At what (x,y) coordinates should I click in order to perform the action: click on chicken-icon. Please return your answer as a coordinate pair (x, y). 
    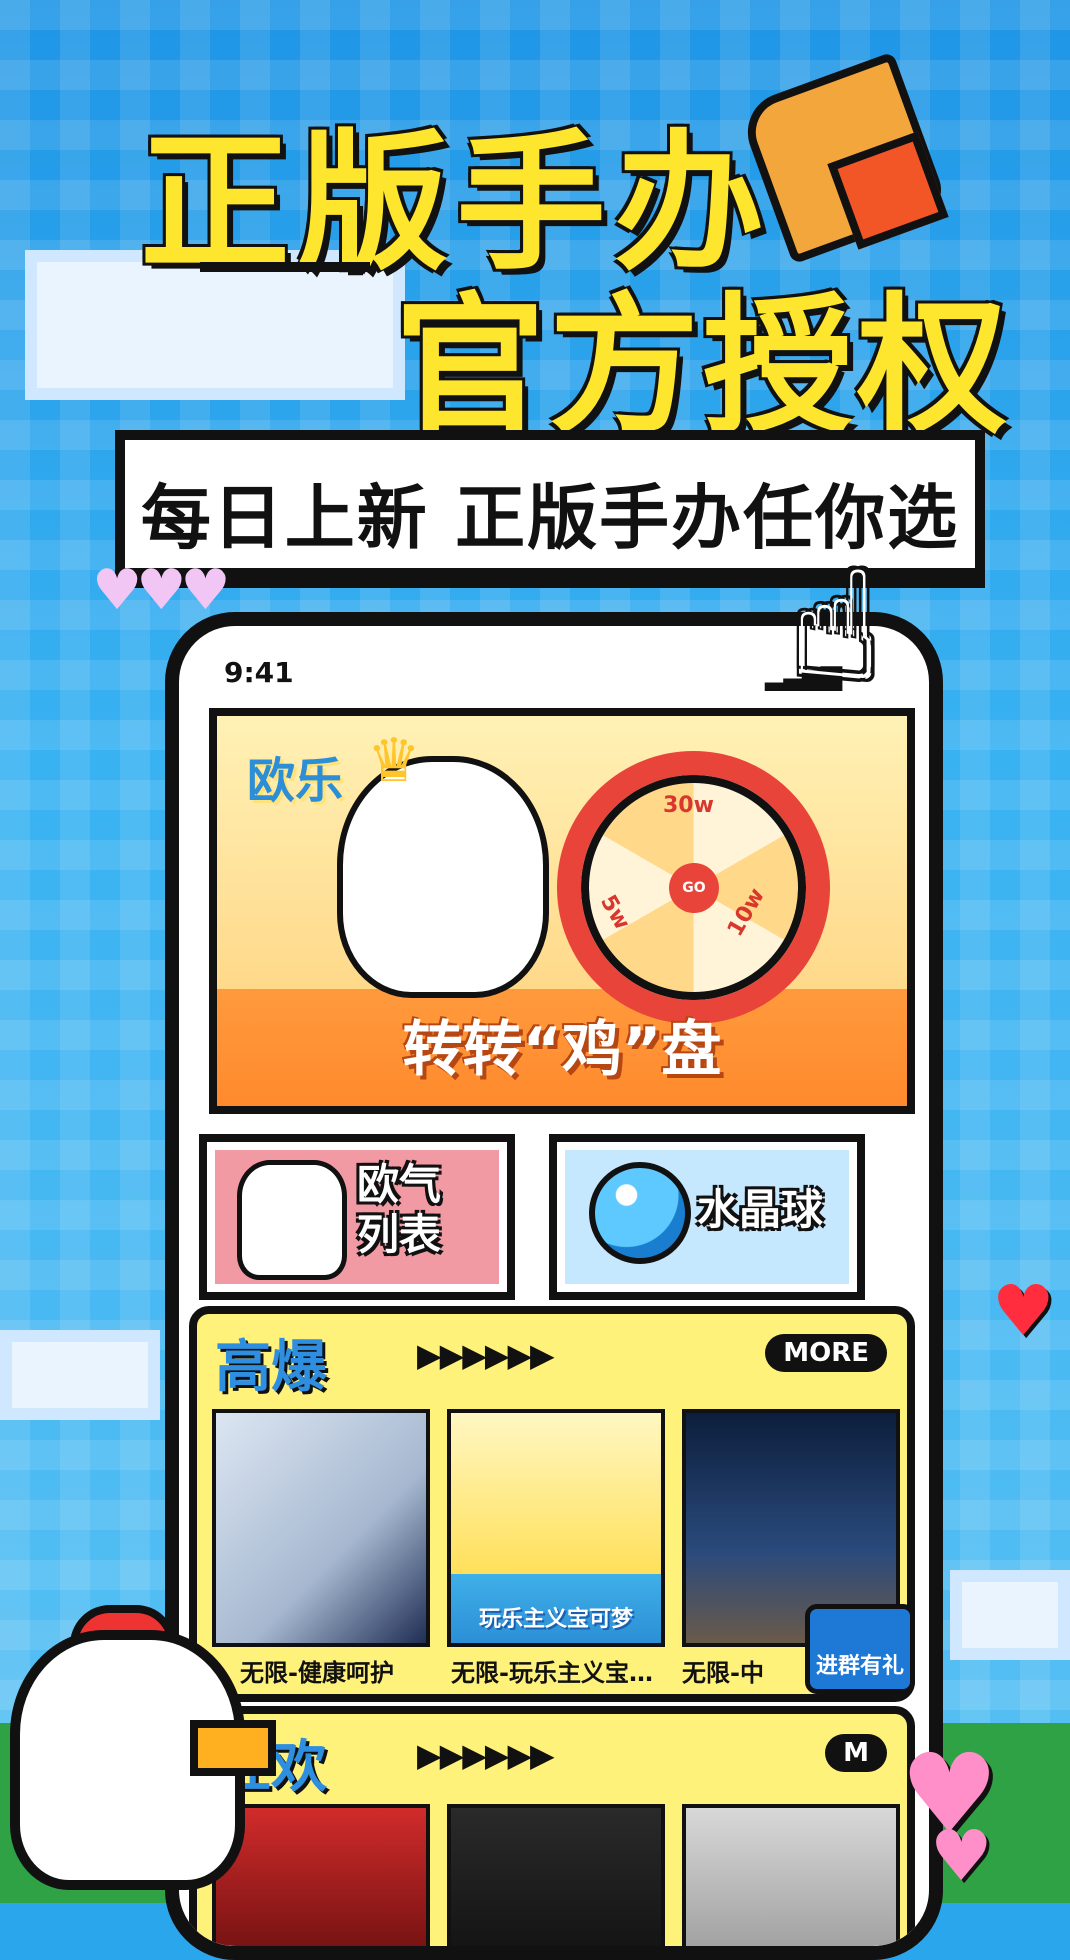
    Looking at the image, I should click on (292, 1220).